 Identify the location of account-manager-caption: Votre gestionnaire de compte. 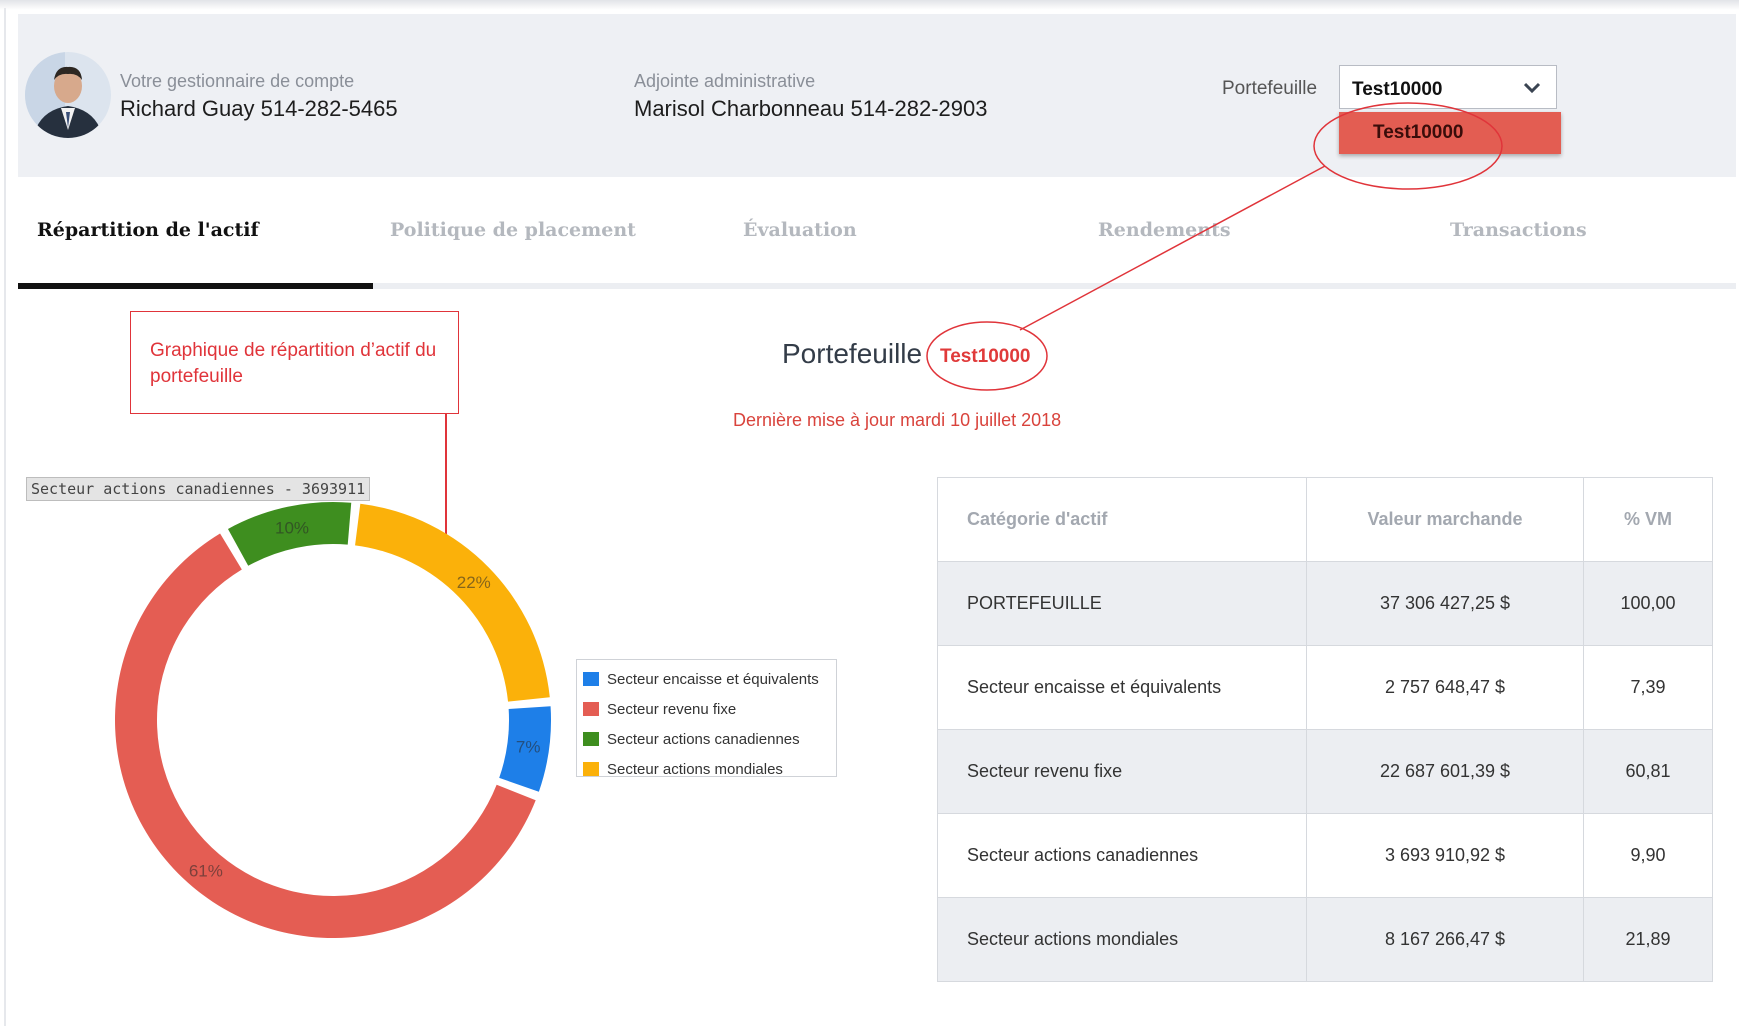
(237, 81).